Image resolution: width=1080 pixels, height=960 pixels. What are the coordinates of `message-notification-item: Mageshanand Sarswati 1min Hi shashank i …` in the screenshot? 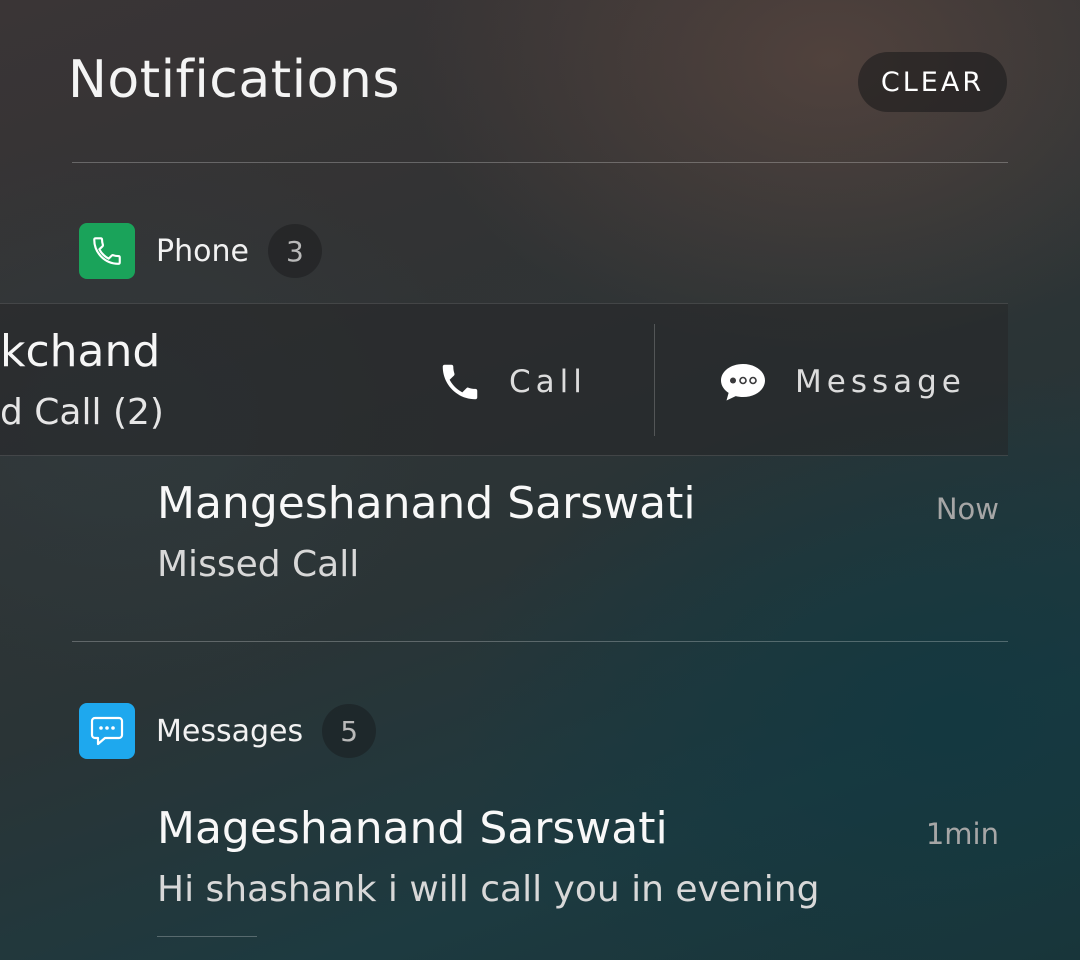 It's located at (578, 863).